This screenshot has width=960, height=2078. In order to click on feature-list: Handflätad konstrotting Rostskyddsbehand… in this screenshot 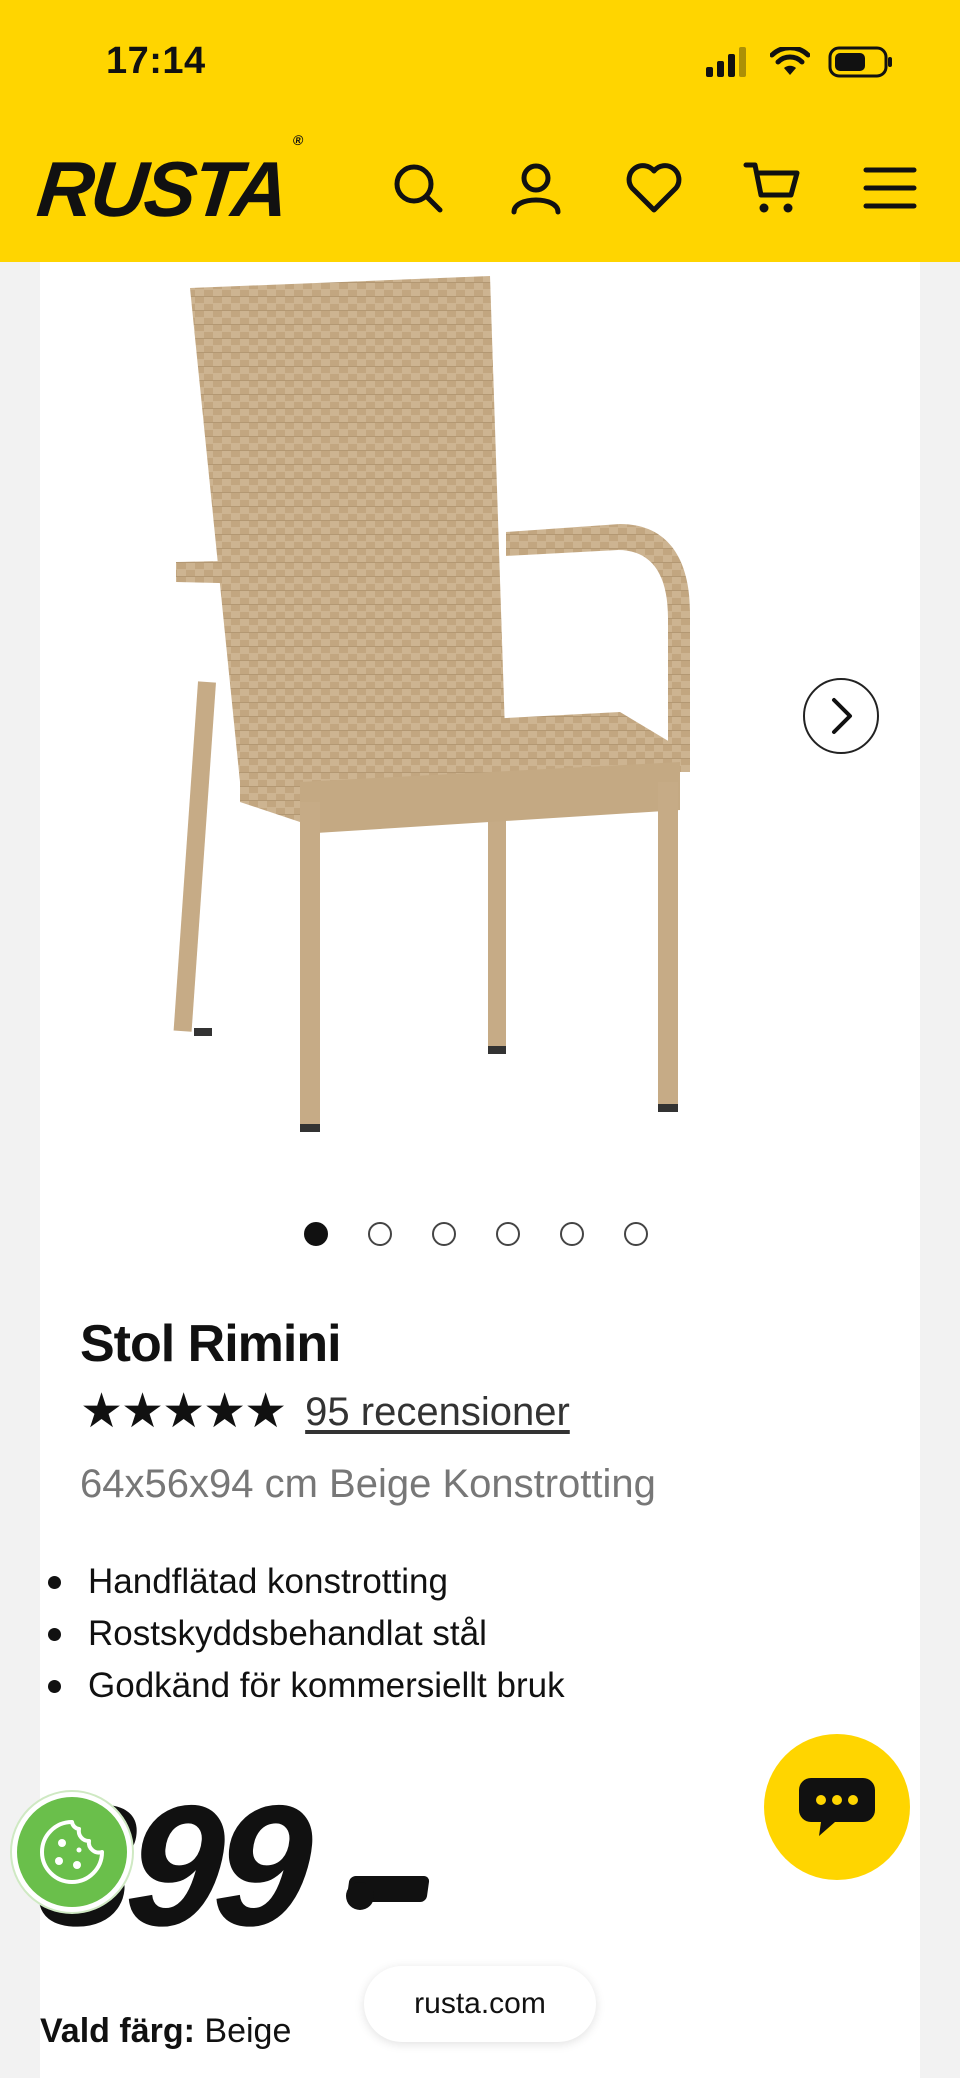, I will do `click(302, 1634)`.